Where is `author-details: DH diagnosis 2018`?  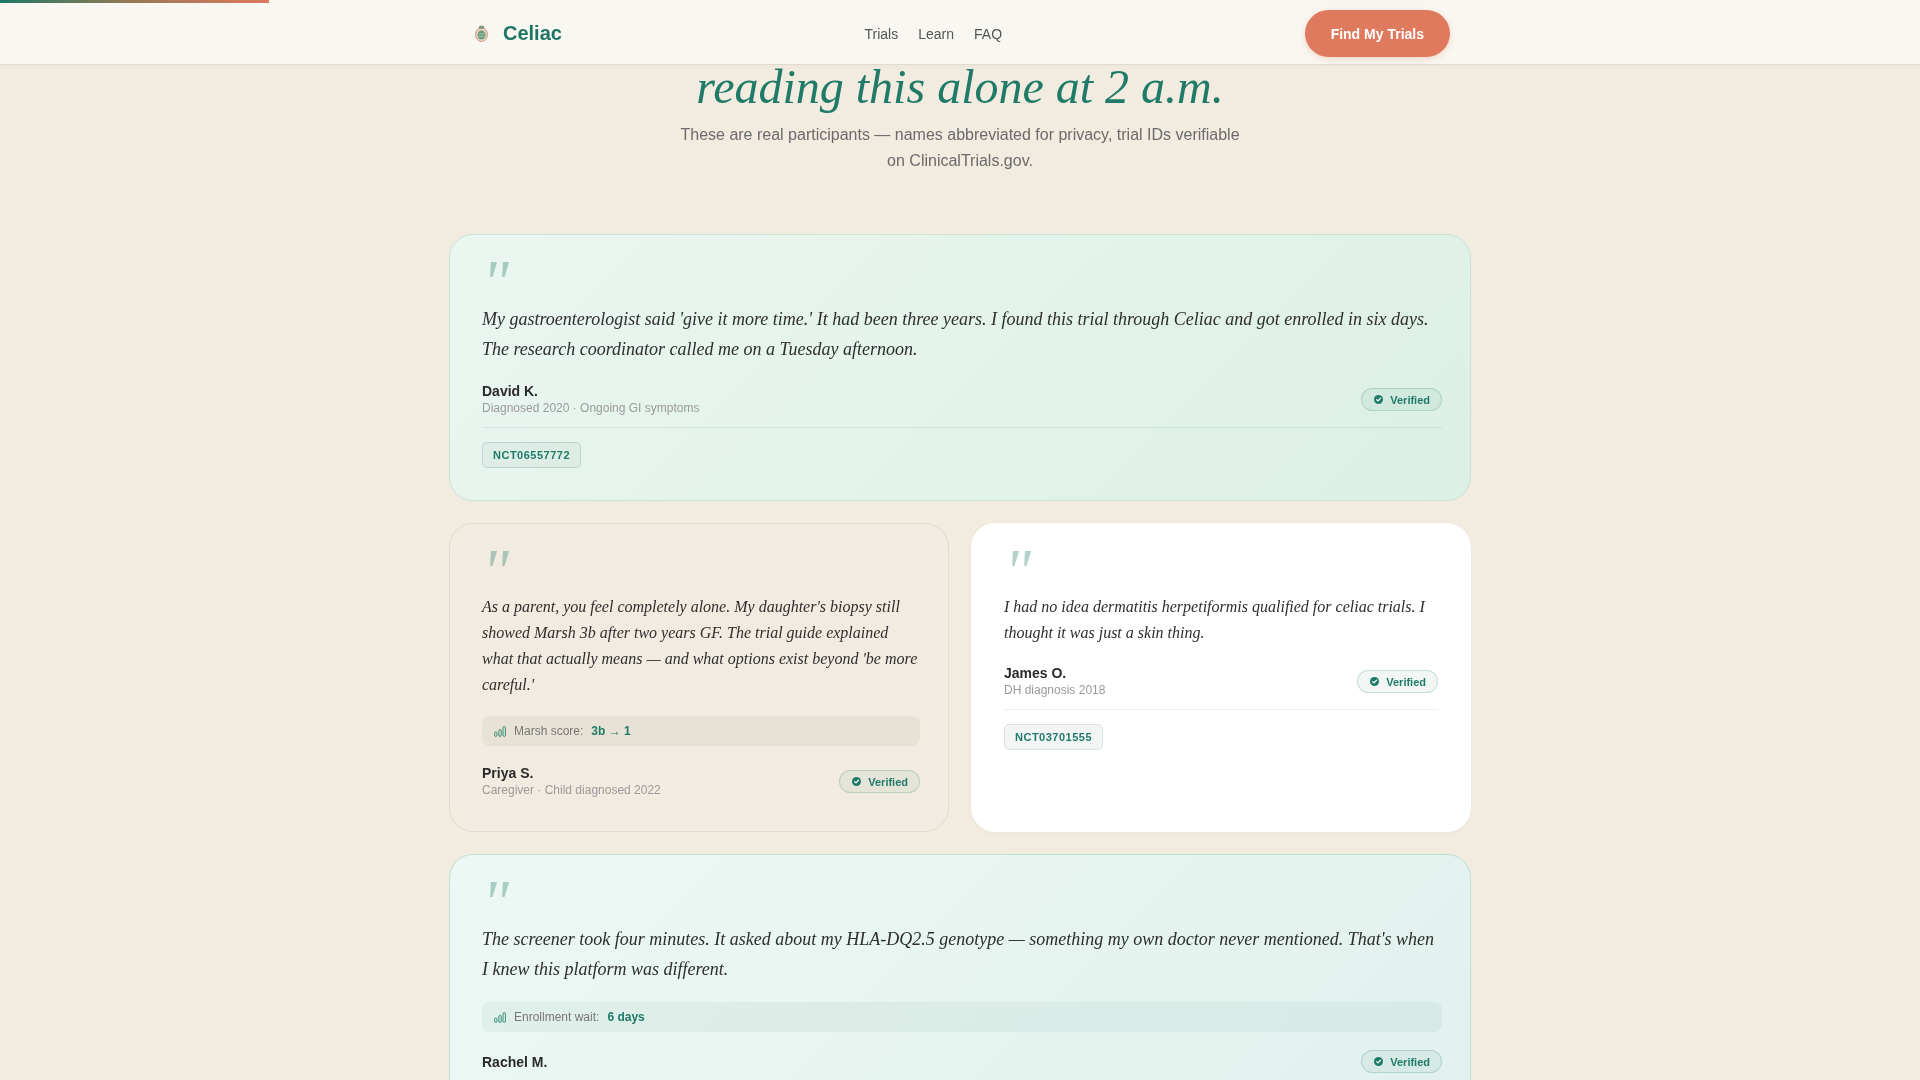
author-details: DH diagnosis 2018 is located at coordinates (1055, 690).